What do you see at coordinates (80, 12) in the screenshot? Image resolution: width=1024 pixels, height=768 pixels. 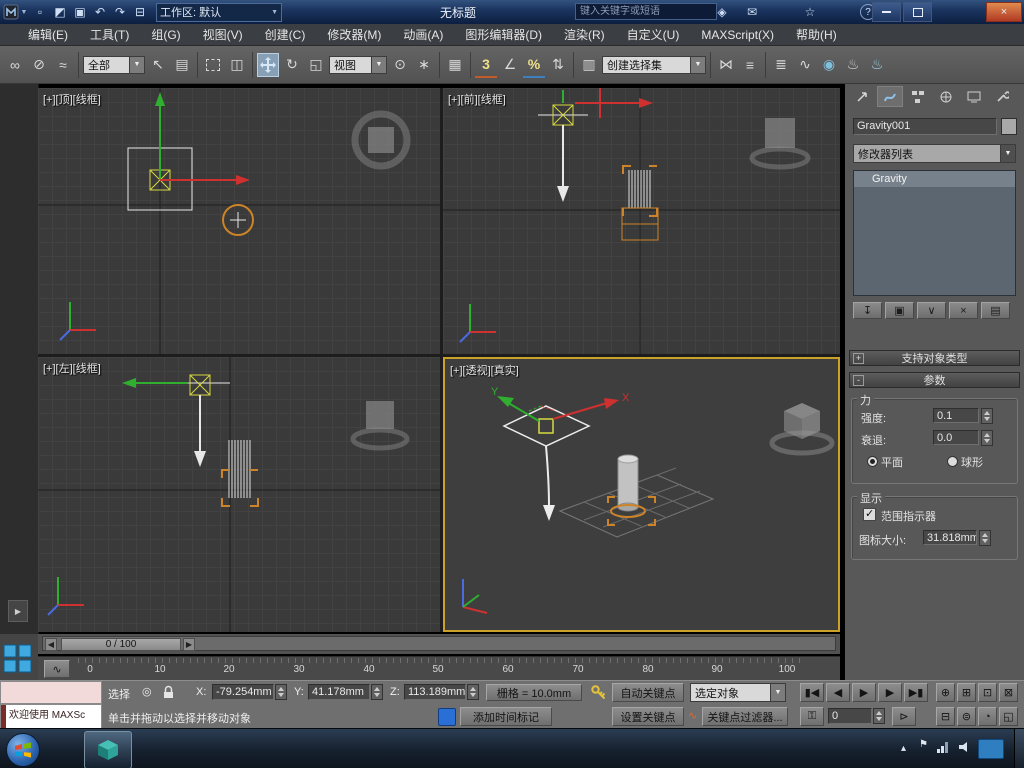 I see `save-file-icon: ▣` at bounding box center [80, 12].